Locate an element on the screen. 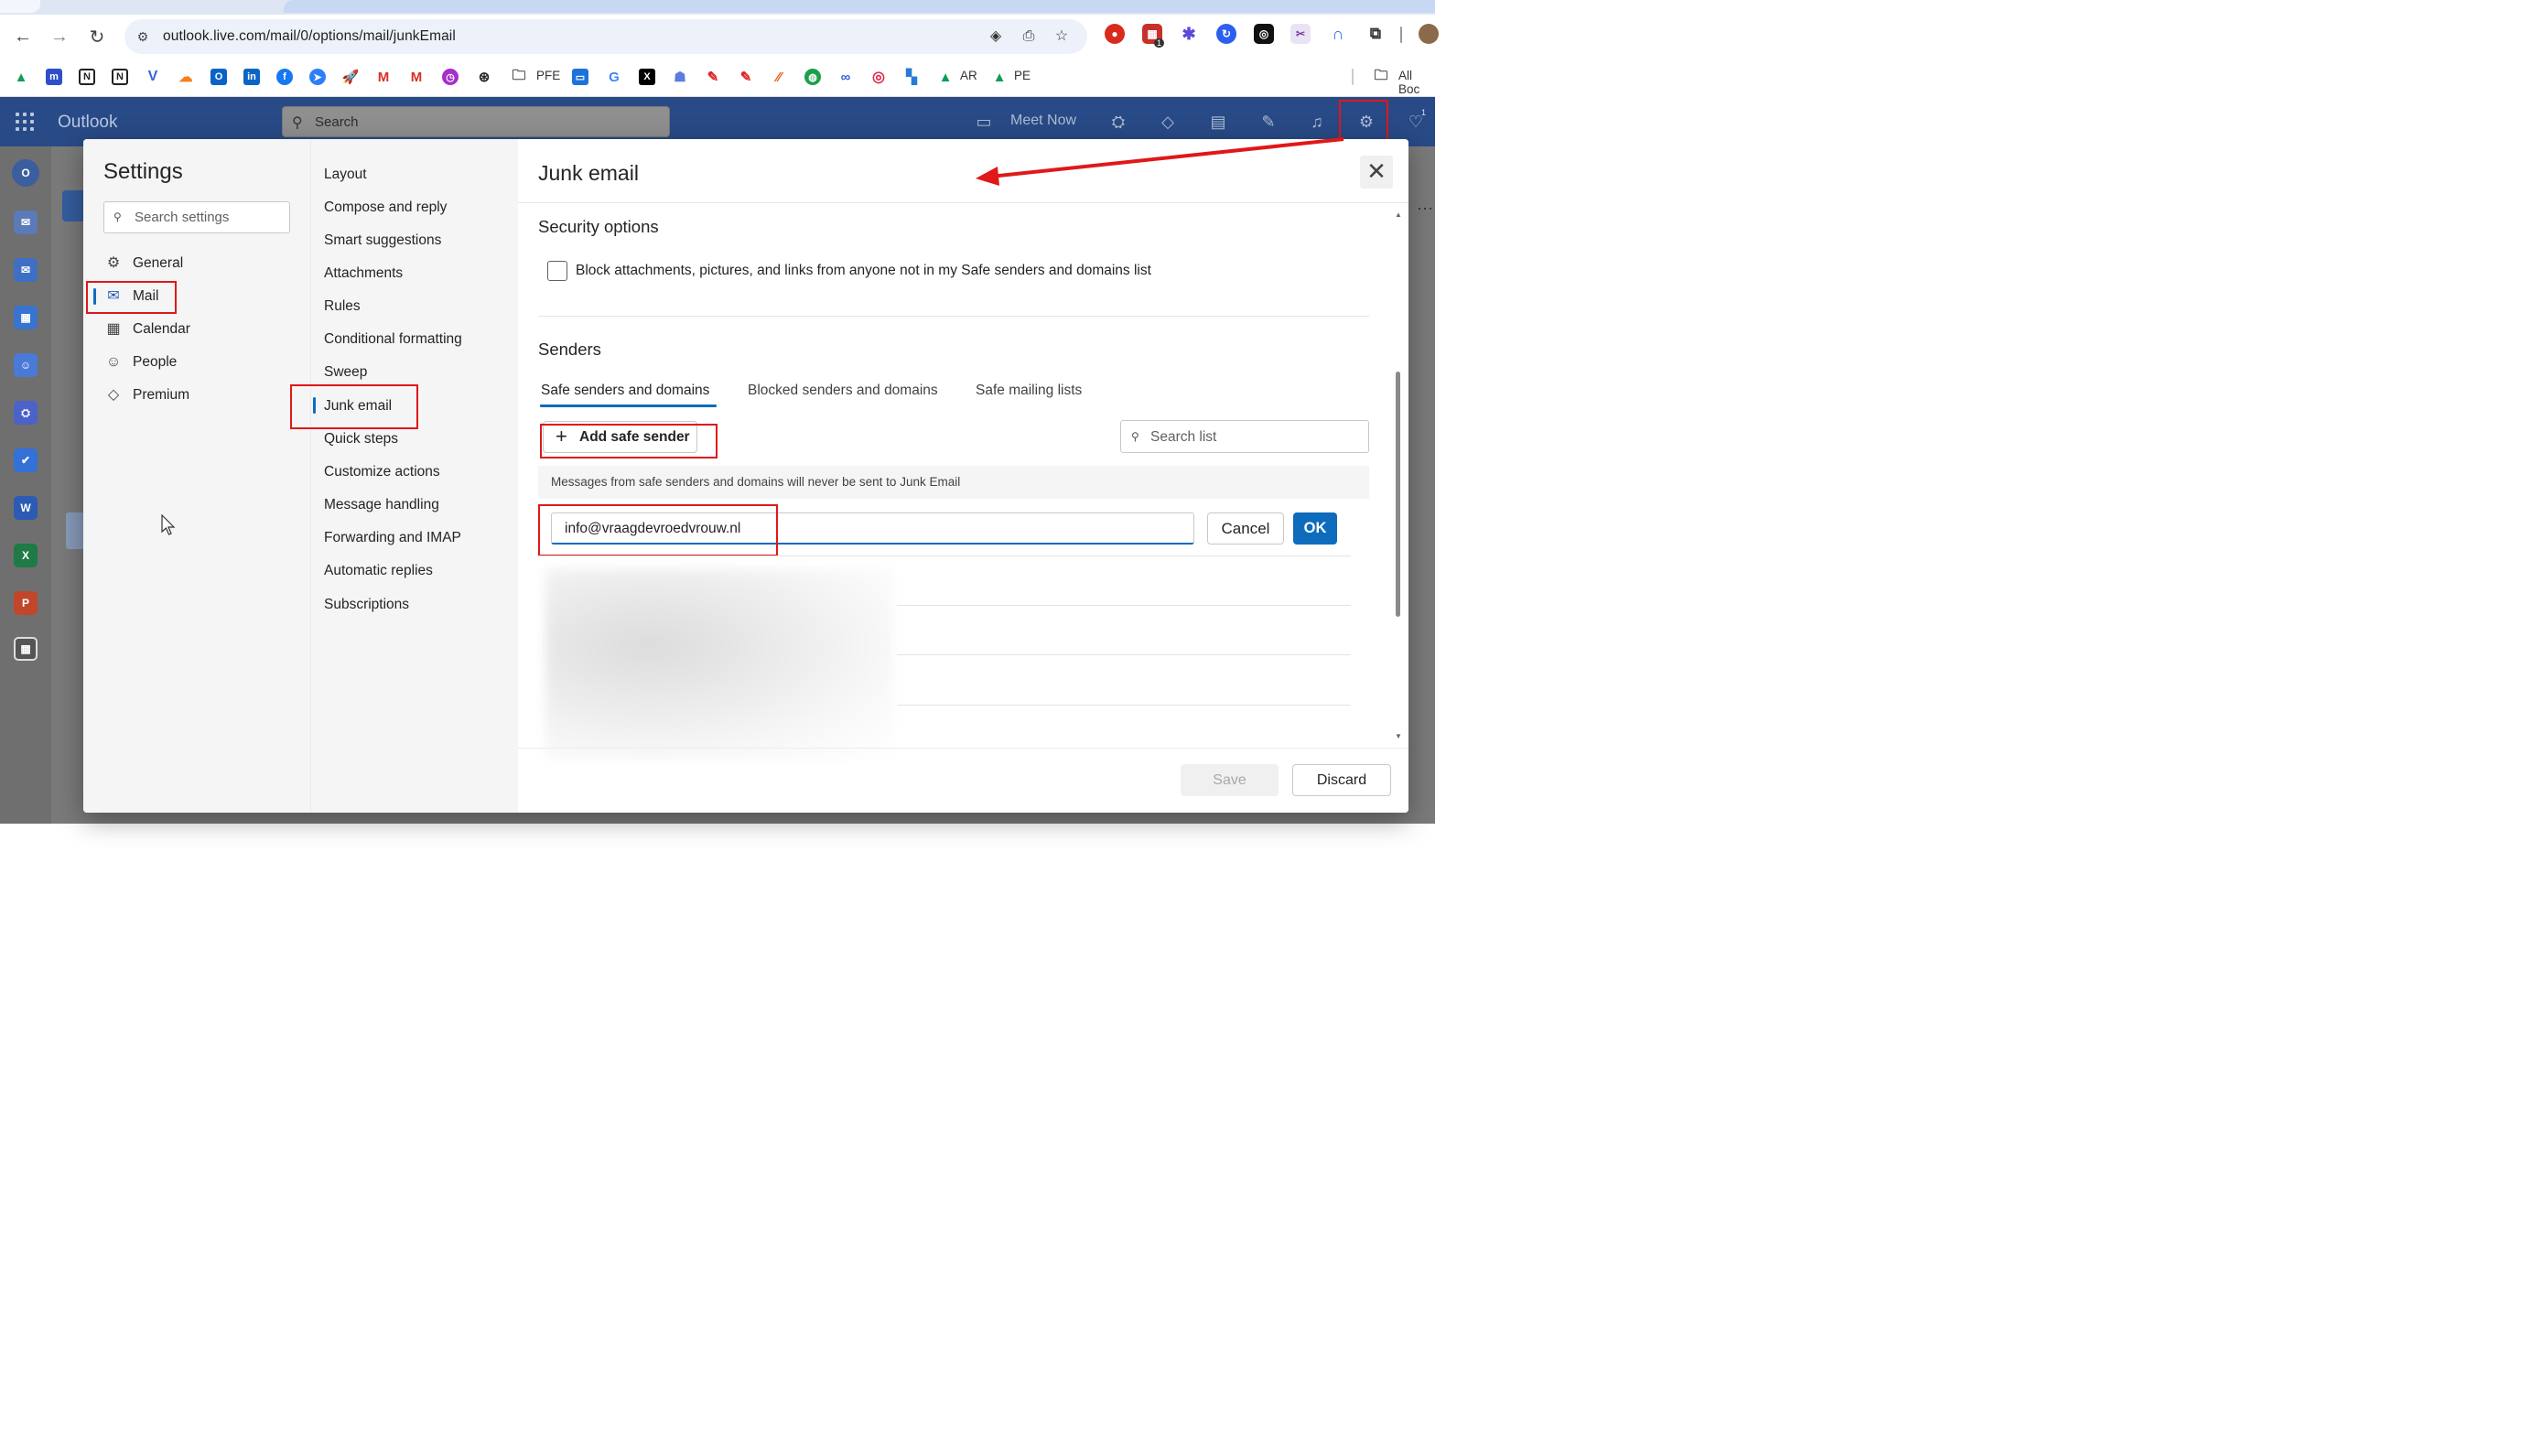  extensions-puzzle-icon: ⧉ is located at coordinates (1375, 34).